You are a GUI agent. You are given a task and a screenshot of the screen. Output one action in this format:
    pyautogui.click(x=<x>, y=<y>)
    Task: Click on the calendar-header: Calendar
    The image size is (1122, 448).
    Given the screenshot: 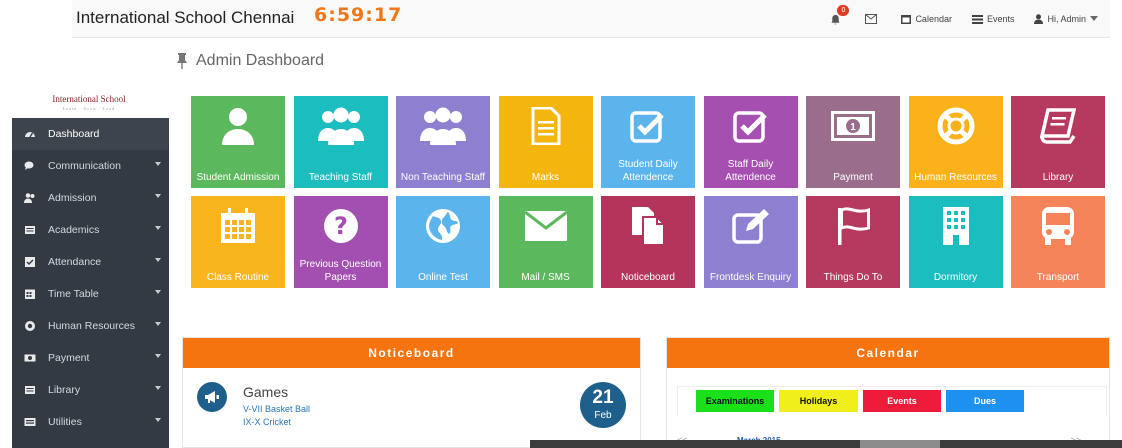 What is the action you would take?
    pyautogui.click(x=888, y=353)
    